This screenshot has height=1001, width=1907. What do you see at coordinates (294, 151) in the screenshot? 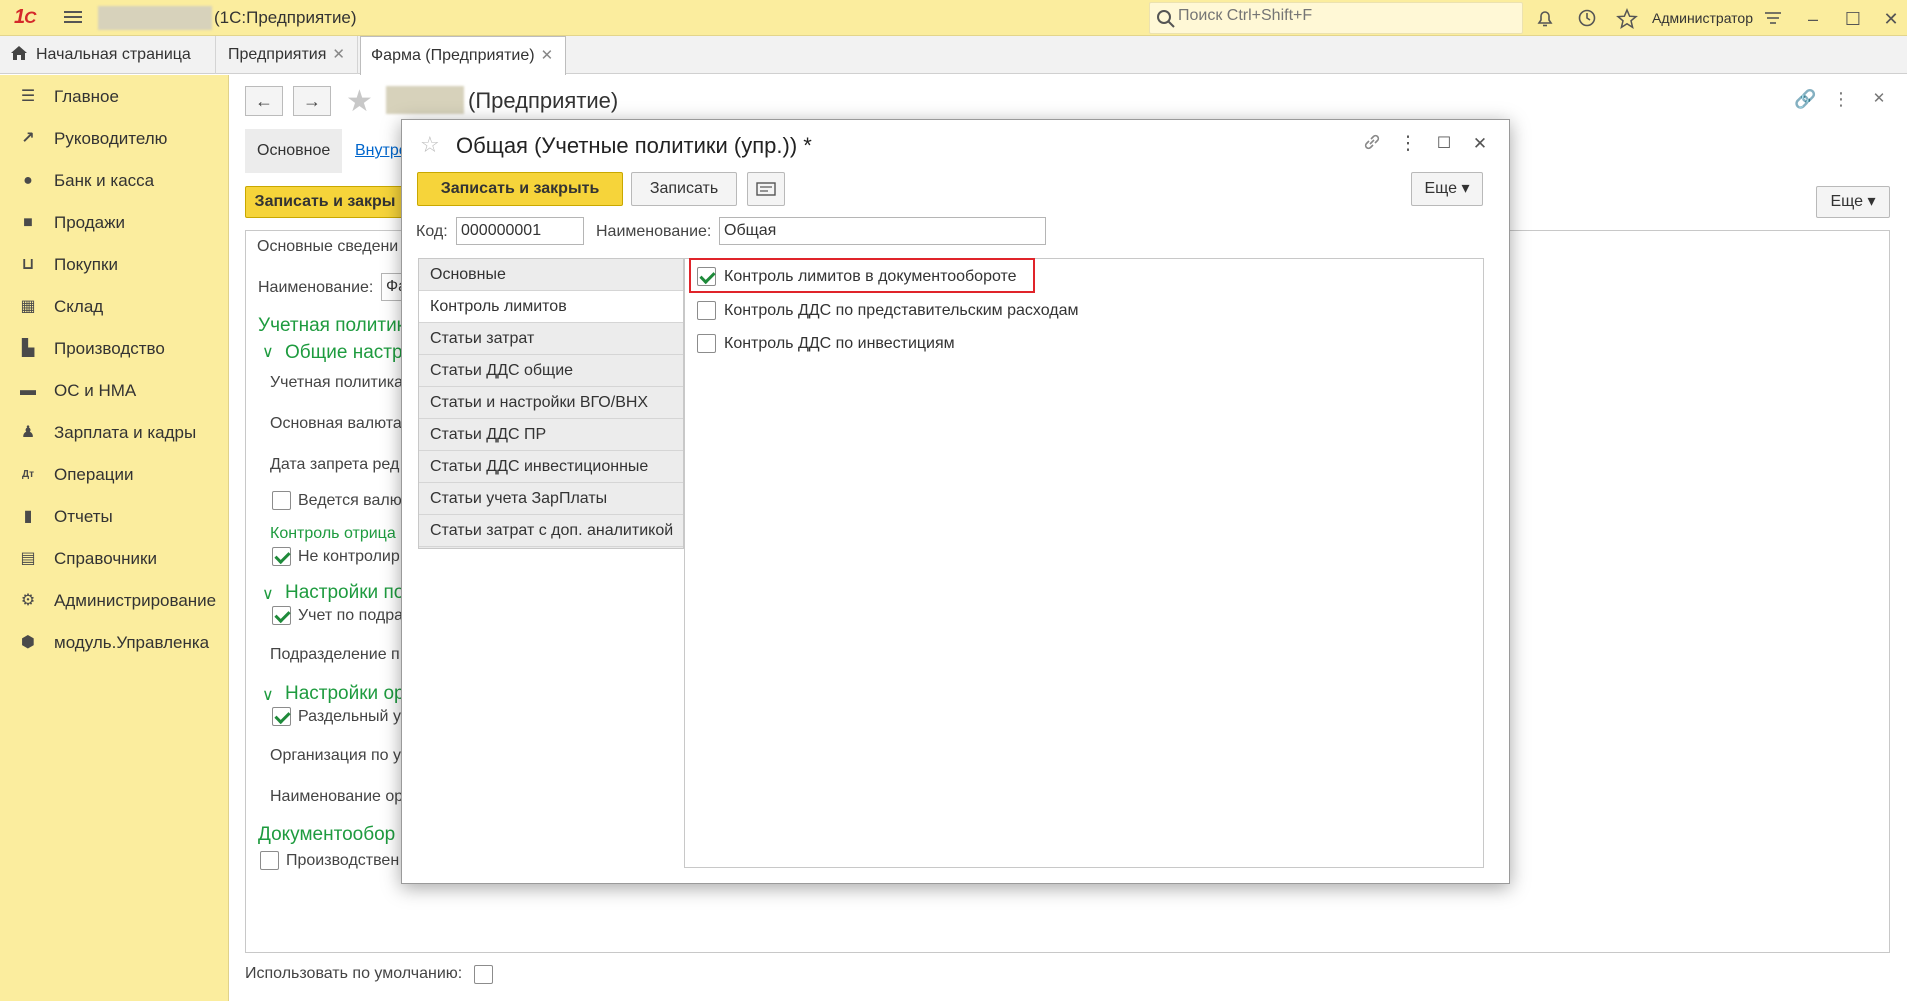
I see `tab-main: Основное` at bounding box center [294, 151].